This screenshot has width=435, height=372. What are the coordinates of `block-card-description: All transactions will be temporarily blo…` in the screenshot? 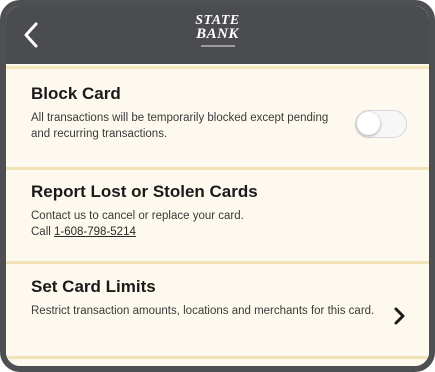 It's located at (180, 126).